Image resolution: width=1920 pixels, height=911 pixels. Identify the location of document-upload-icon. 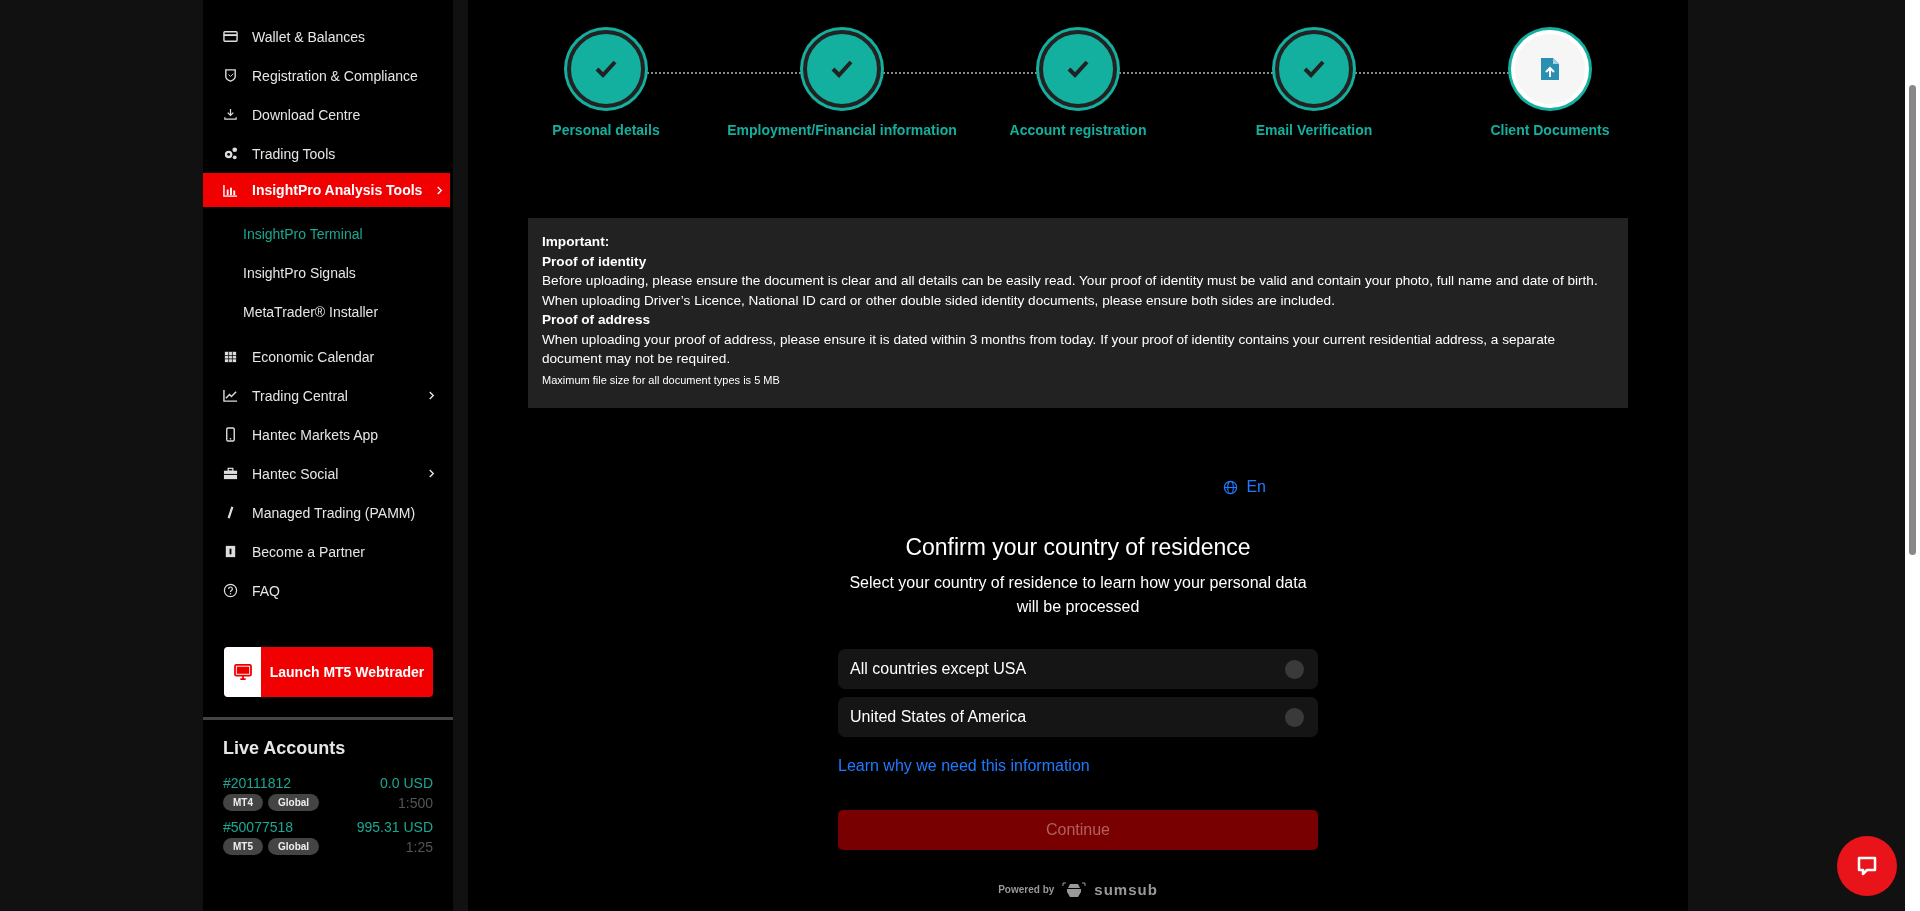
(1550, 69).